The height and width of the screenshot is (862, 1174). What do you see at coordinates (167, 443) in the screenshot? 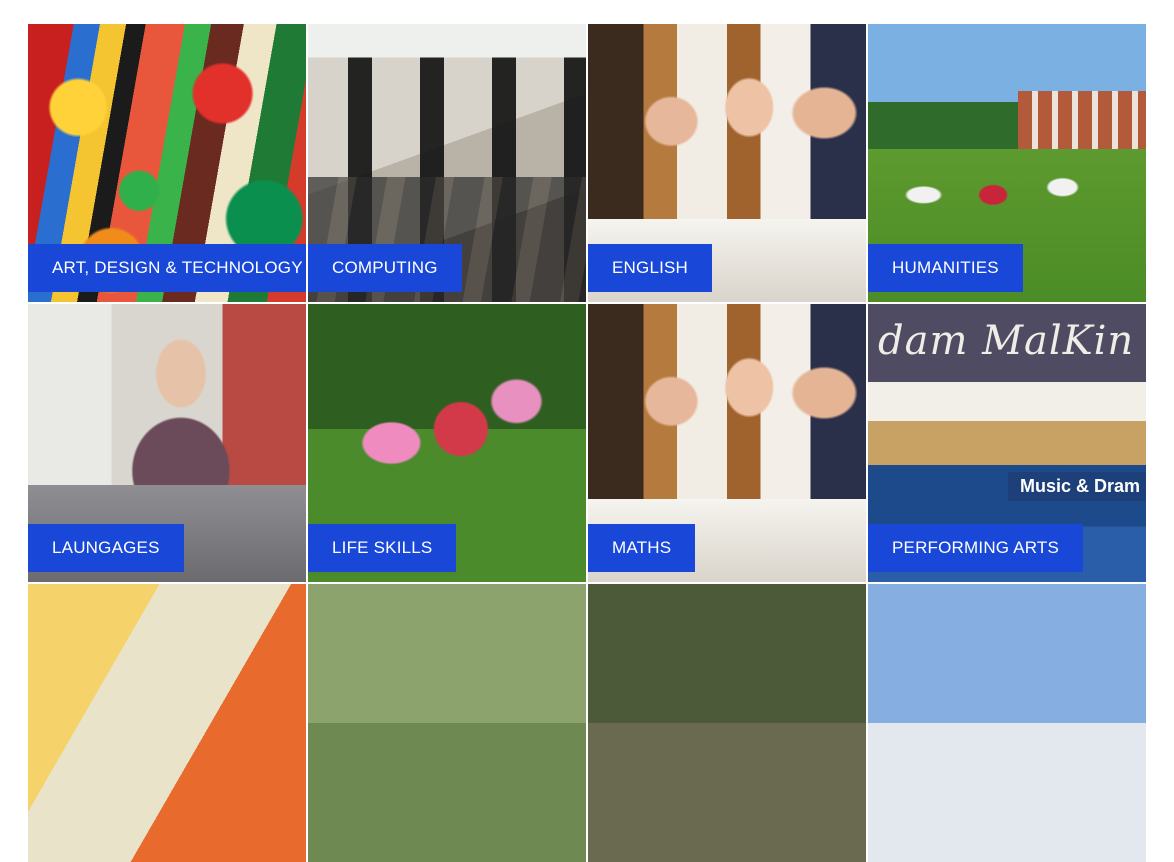
I see `subject-tile-languages: LAUNGAGES` at bounding box center [167, 443].